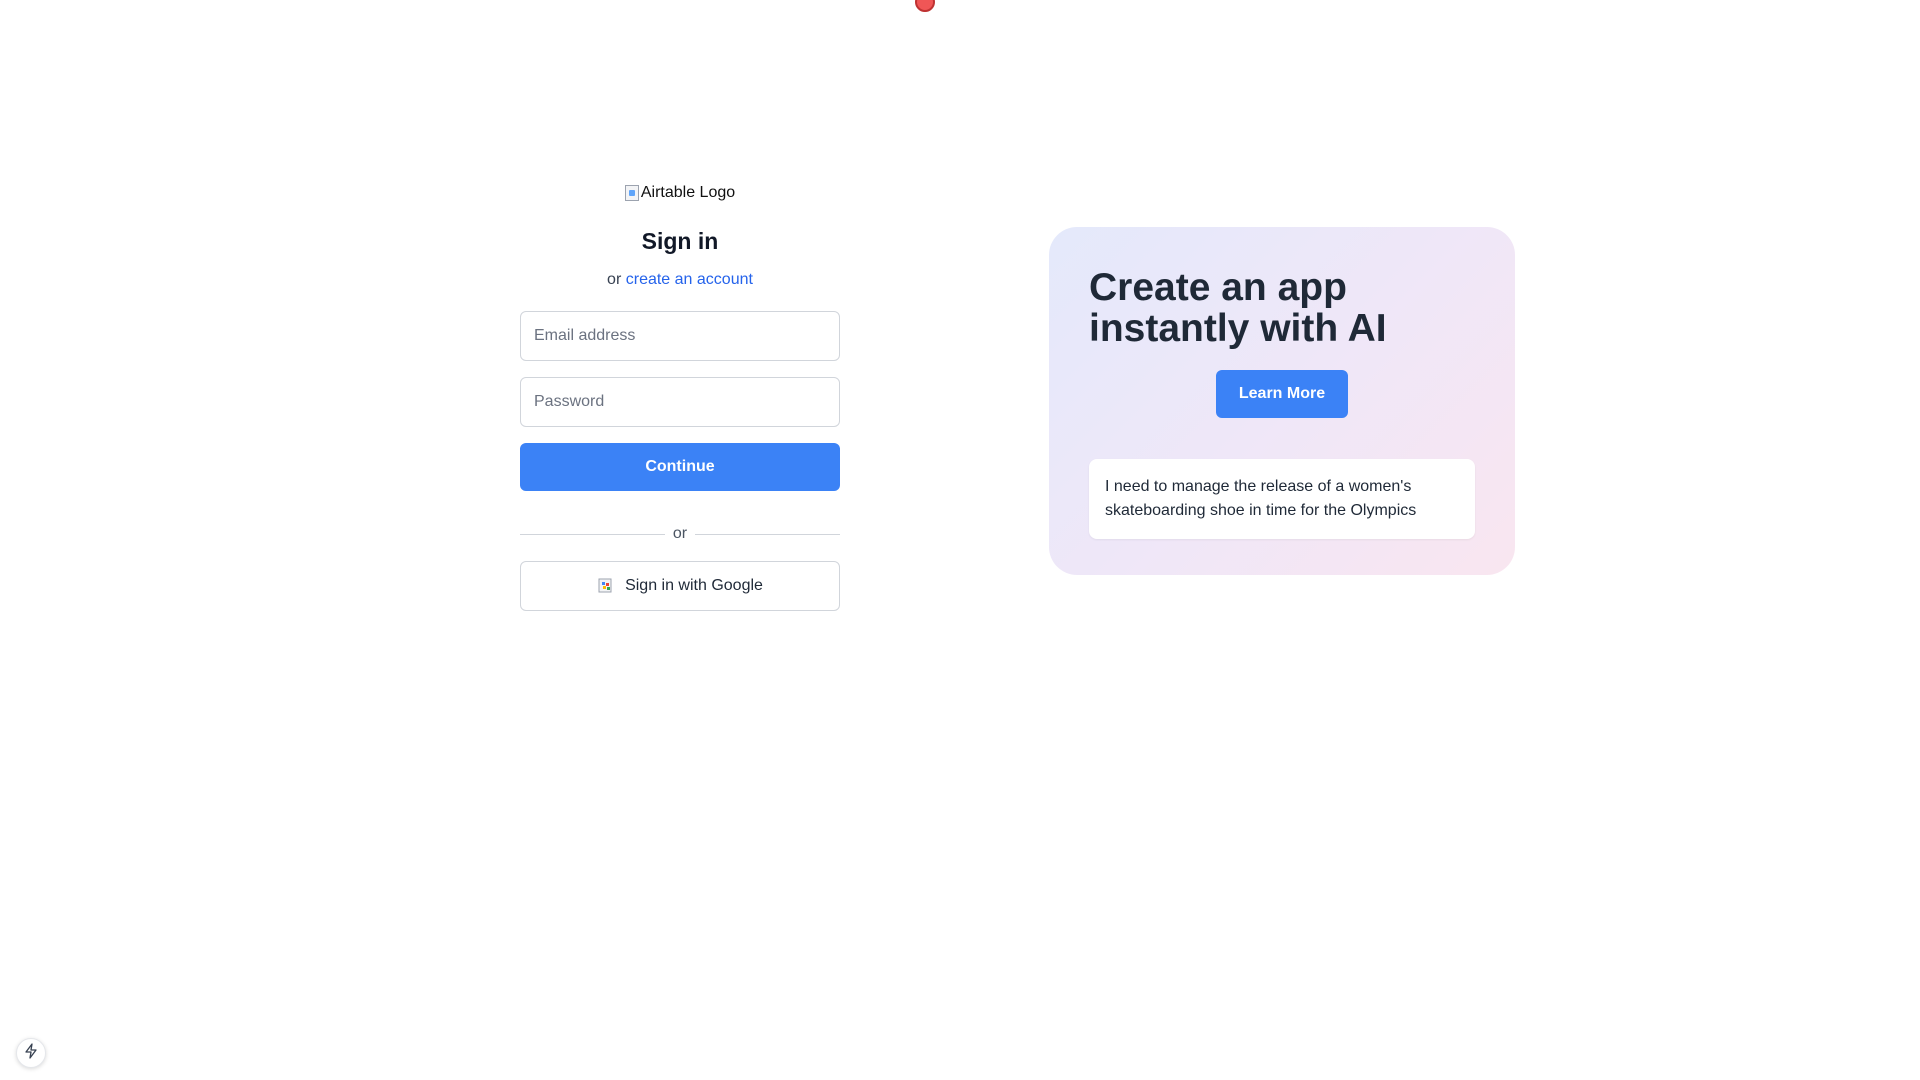  What do you see at coordinates (1282, 394) in the screenshot?
I see `learn-more-button: Learn More` at bounding box center [1282, 394].